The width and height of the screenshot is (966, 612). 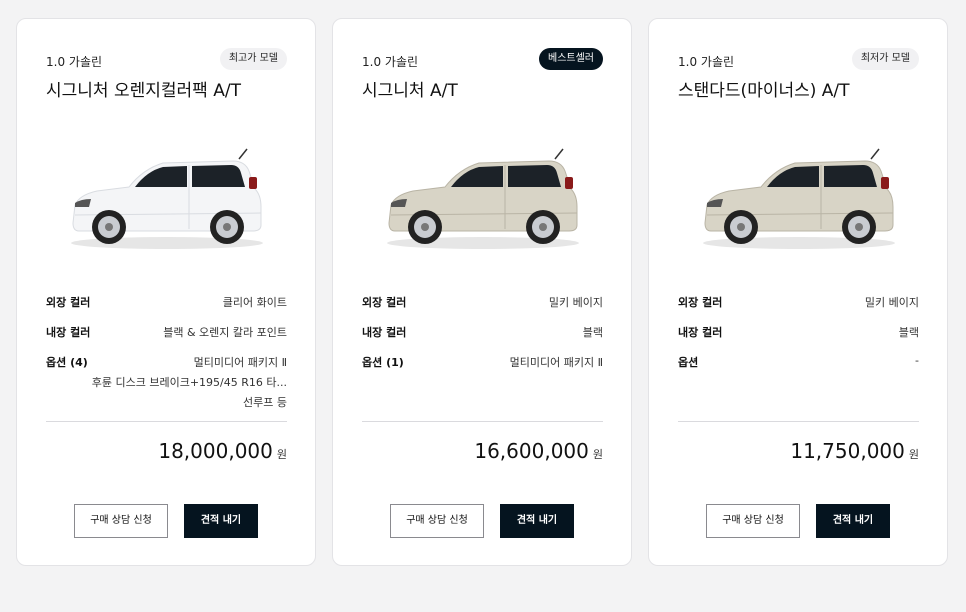 I want to click on options-label: 옵션, so click(x=688, y=362).